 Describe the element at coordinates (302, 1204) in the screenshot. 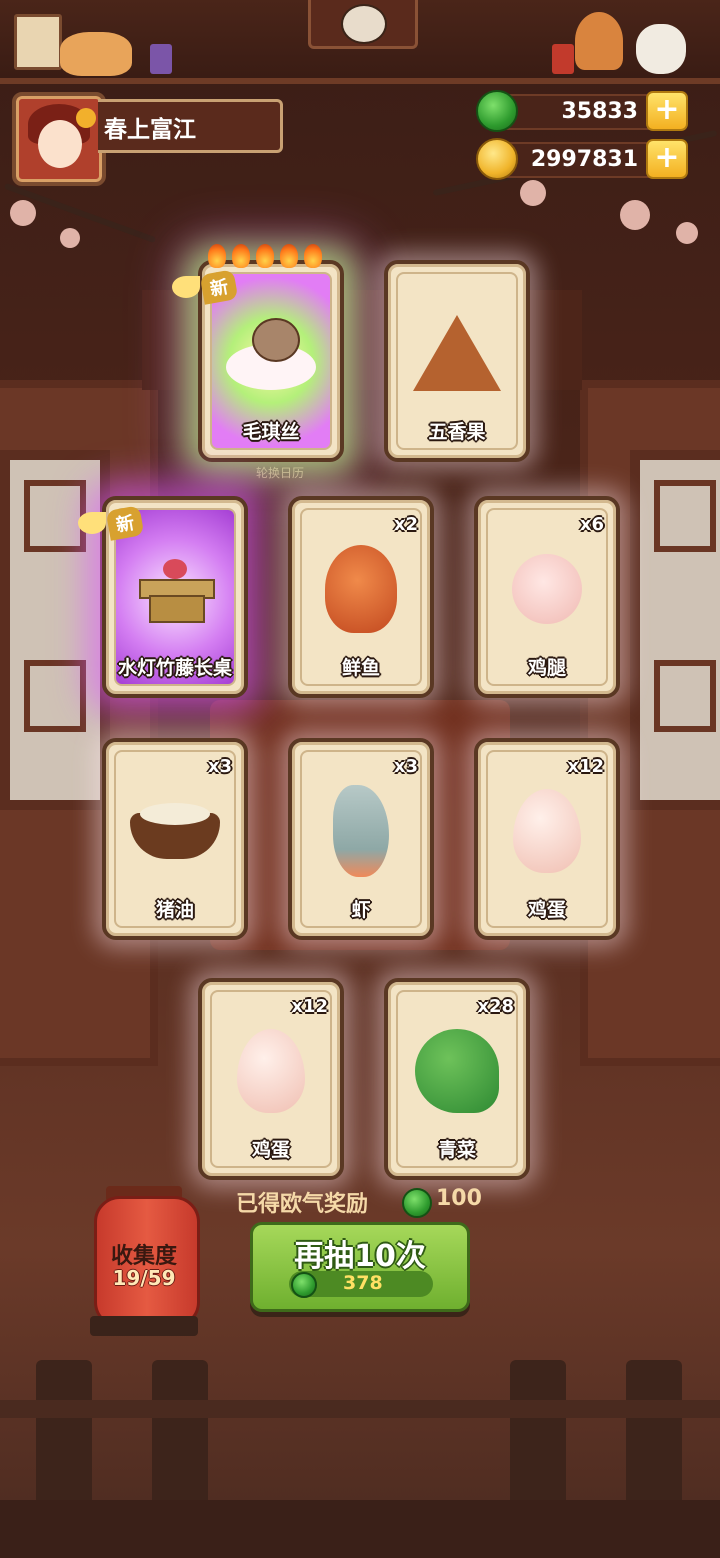

I see `reward-label: 已得欧气奖励` at that location.